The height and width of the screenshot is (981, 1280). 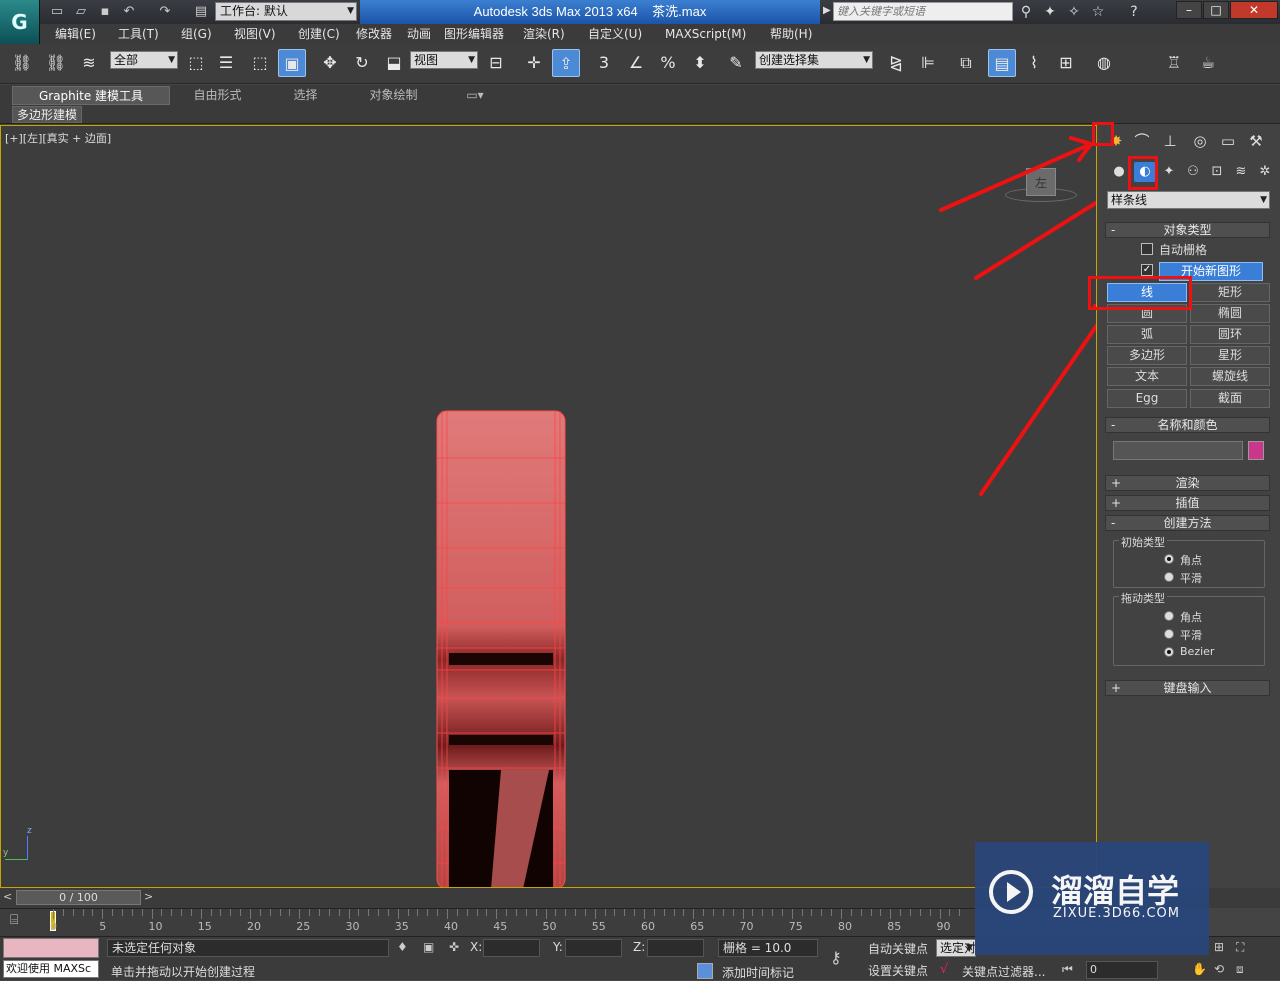 I want to click on binoculars-icon: ⚲, so click(x=1026, y=12).